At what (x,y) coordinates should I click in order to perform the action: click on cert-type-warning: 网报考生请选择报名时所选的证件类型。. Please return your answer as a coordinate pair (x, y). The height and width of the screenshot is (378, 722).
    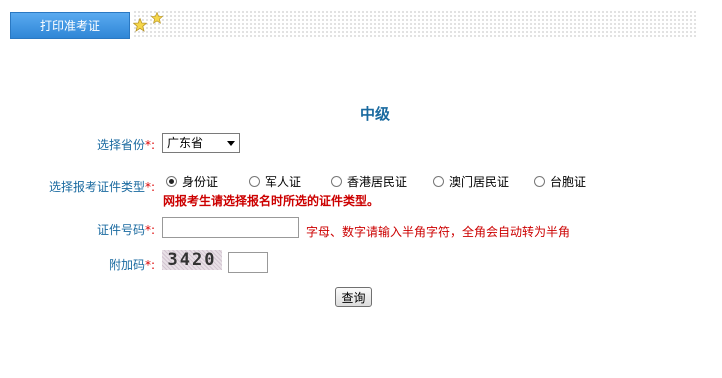
    Looking at the image, I should click on (271, 201).